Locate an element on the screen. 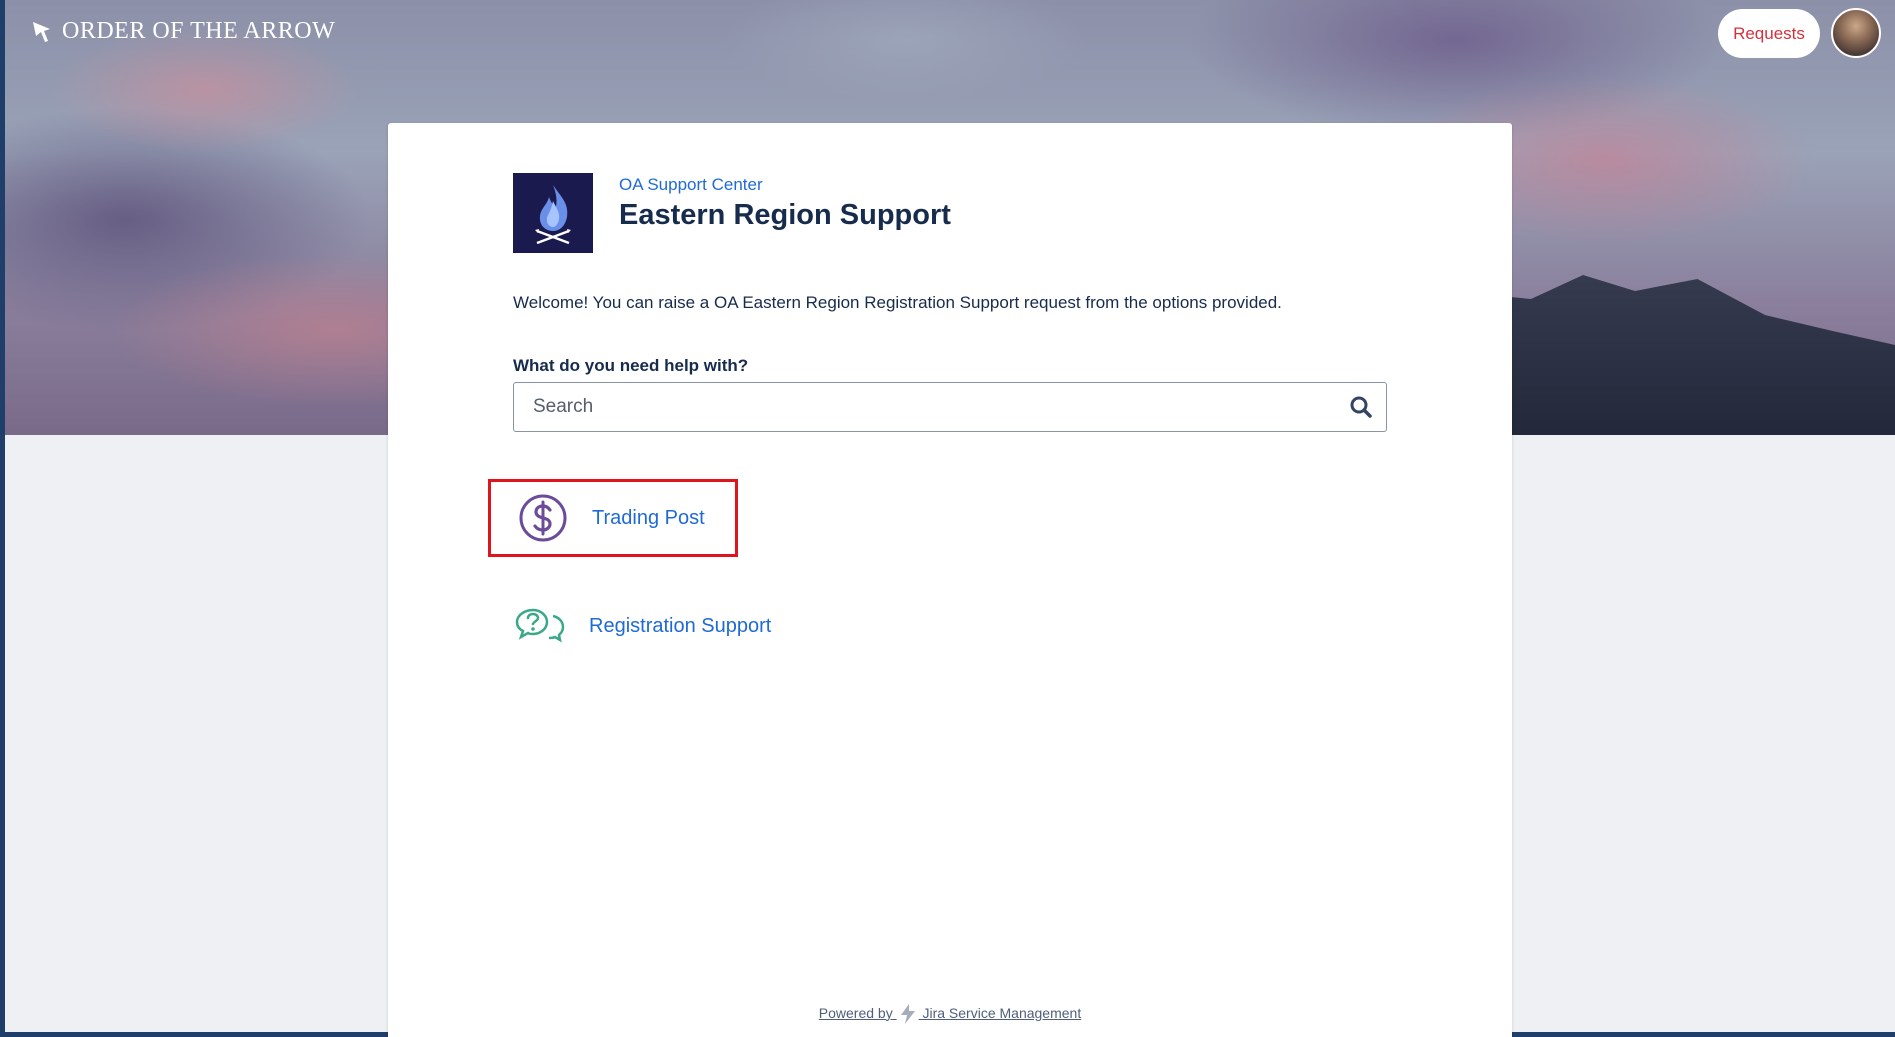 The width and height of the screenshot is (1895, 1037). portal-logo is located at coordinates (553, 213).